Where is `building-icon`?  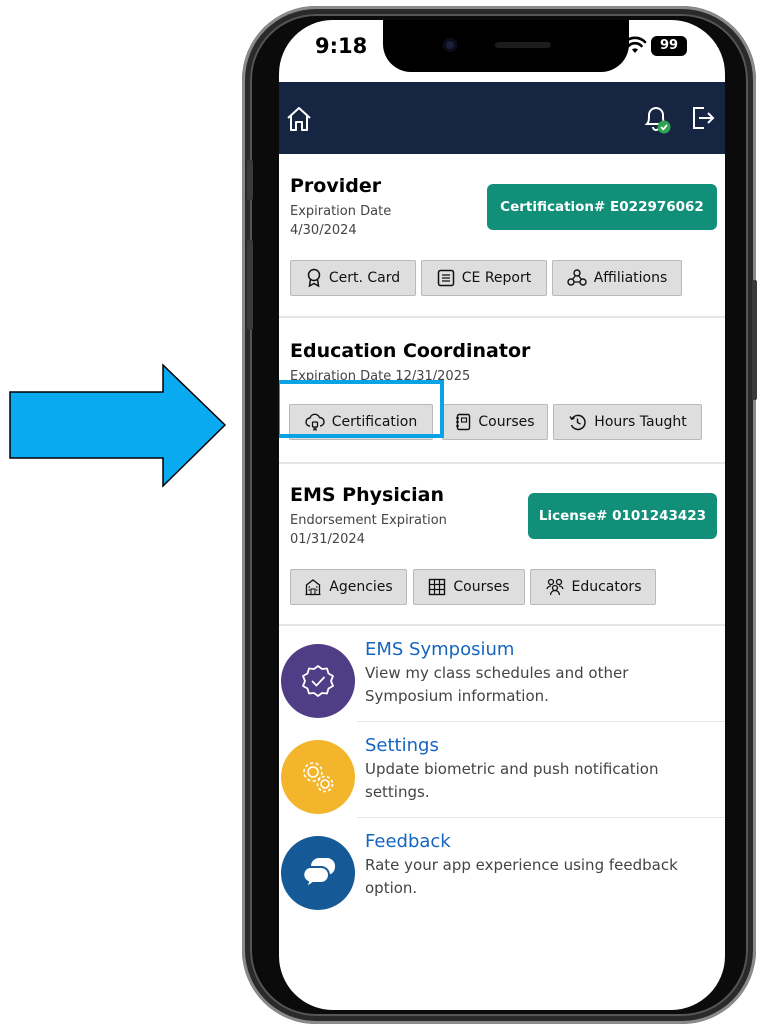
building-icon is located at coordinates (313, 587).